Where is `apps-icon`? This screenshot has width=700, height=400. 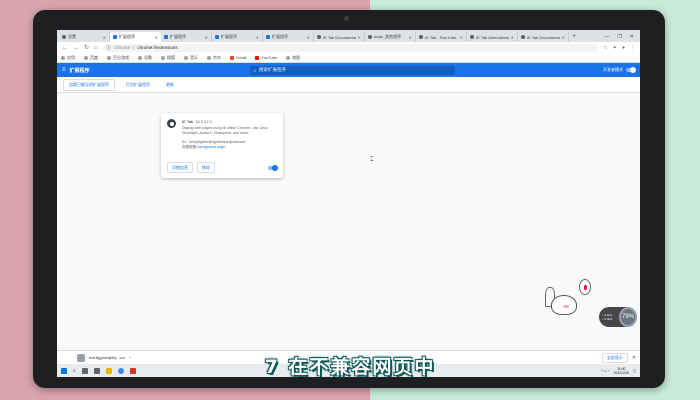
apps-icon is located at coordinates (63, 57).